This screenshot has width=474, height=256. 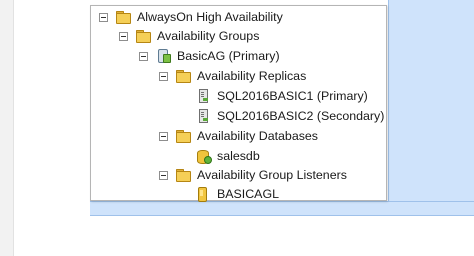 I want to click on availability-group-icon, so click(x=163, y=56).